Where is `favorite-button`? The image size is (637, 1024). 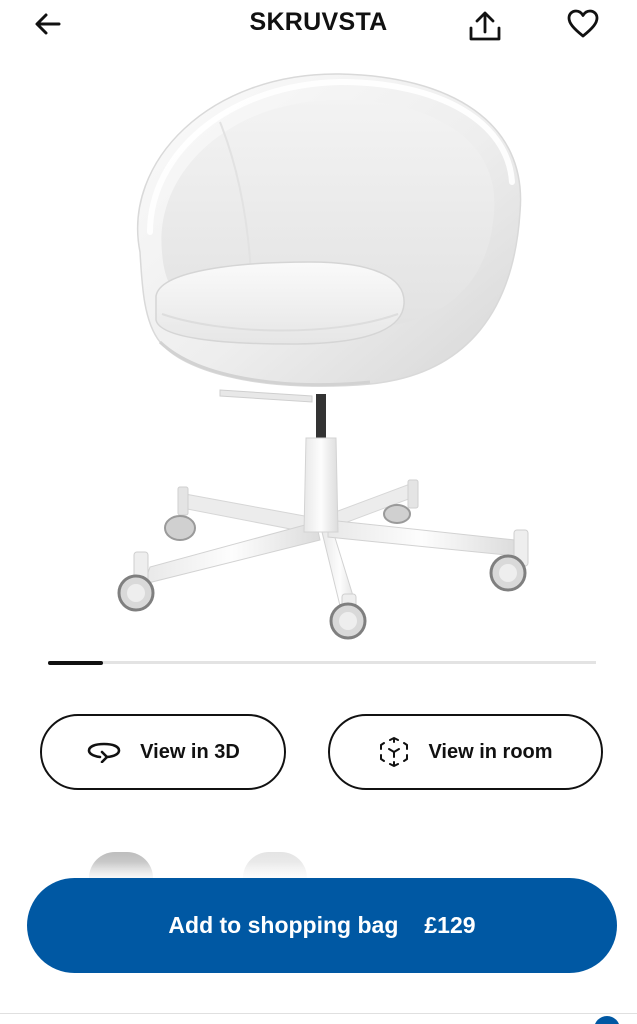 favorite-button is located at coordinates (583, 24).